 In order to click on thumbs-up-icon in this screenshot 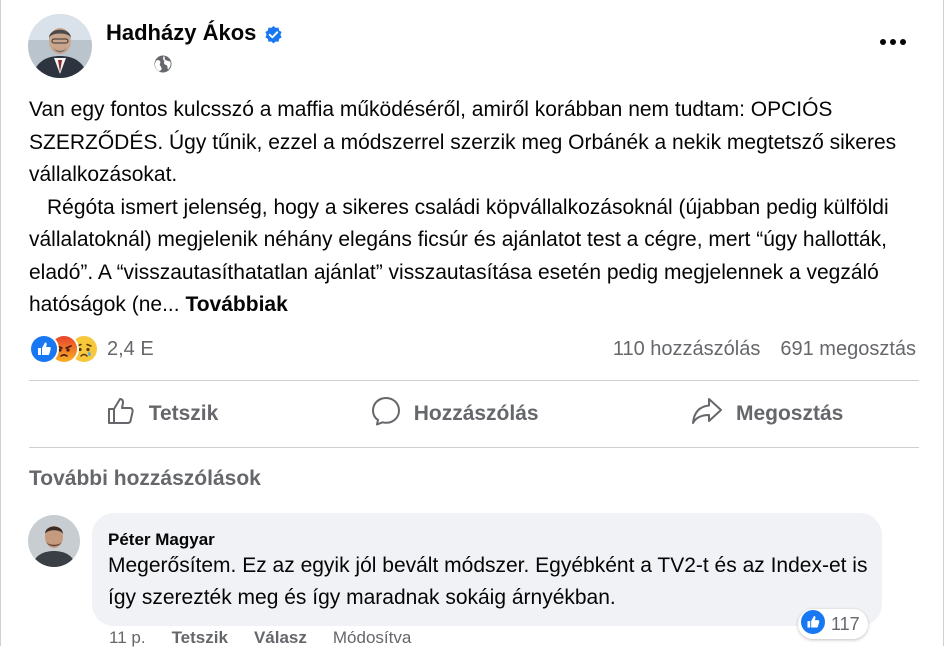, I will do `click(121, 414)`.